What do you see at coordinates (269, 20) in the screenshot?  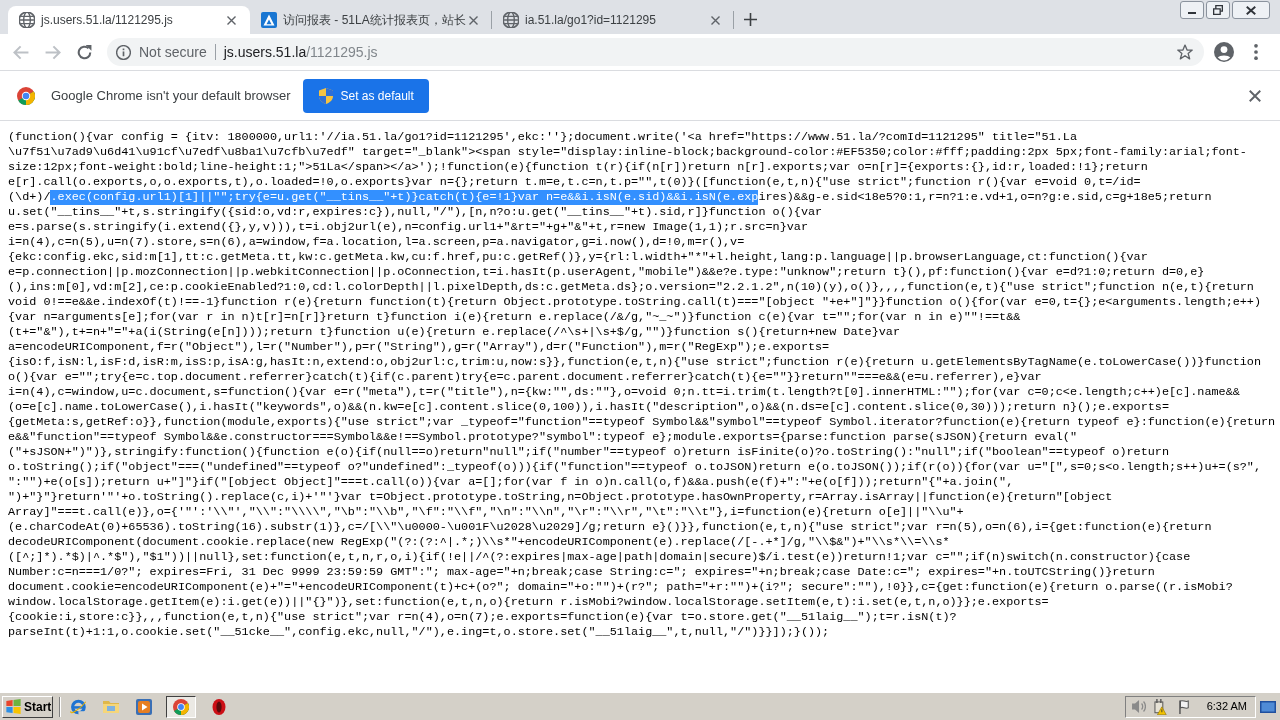 I see `triangle-logo-icon` at bounding box center [269, 20].